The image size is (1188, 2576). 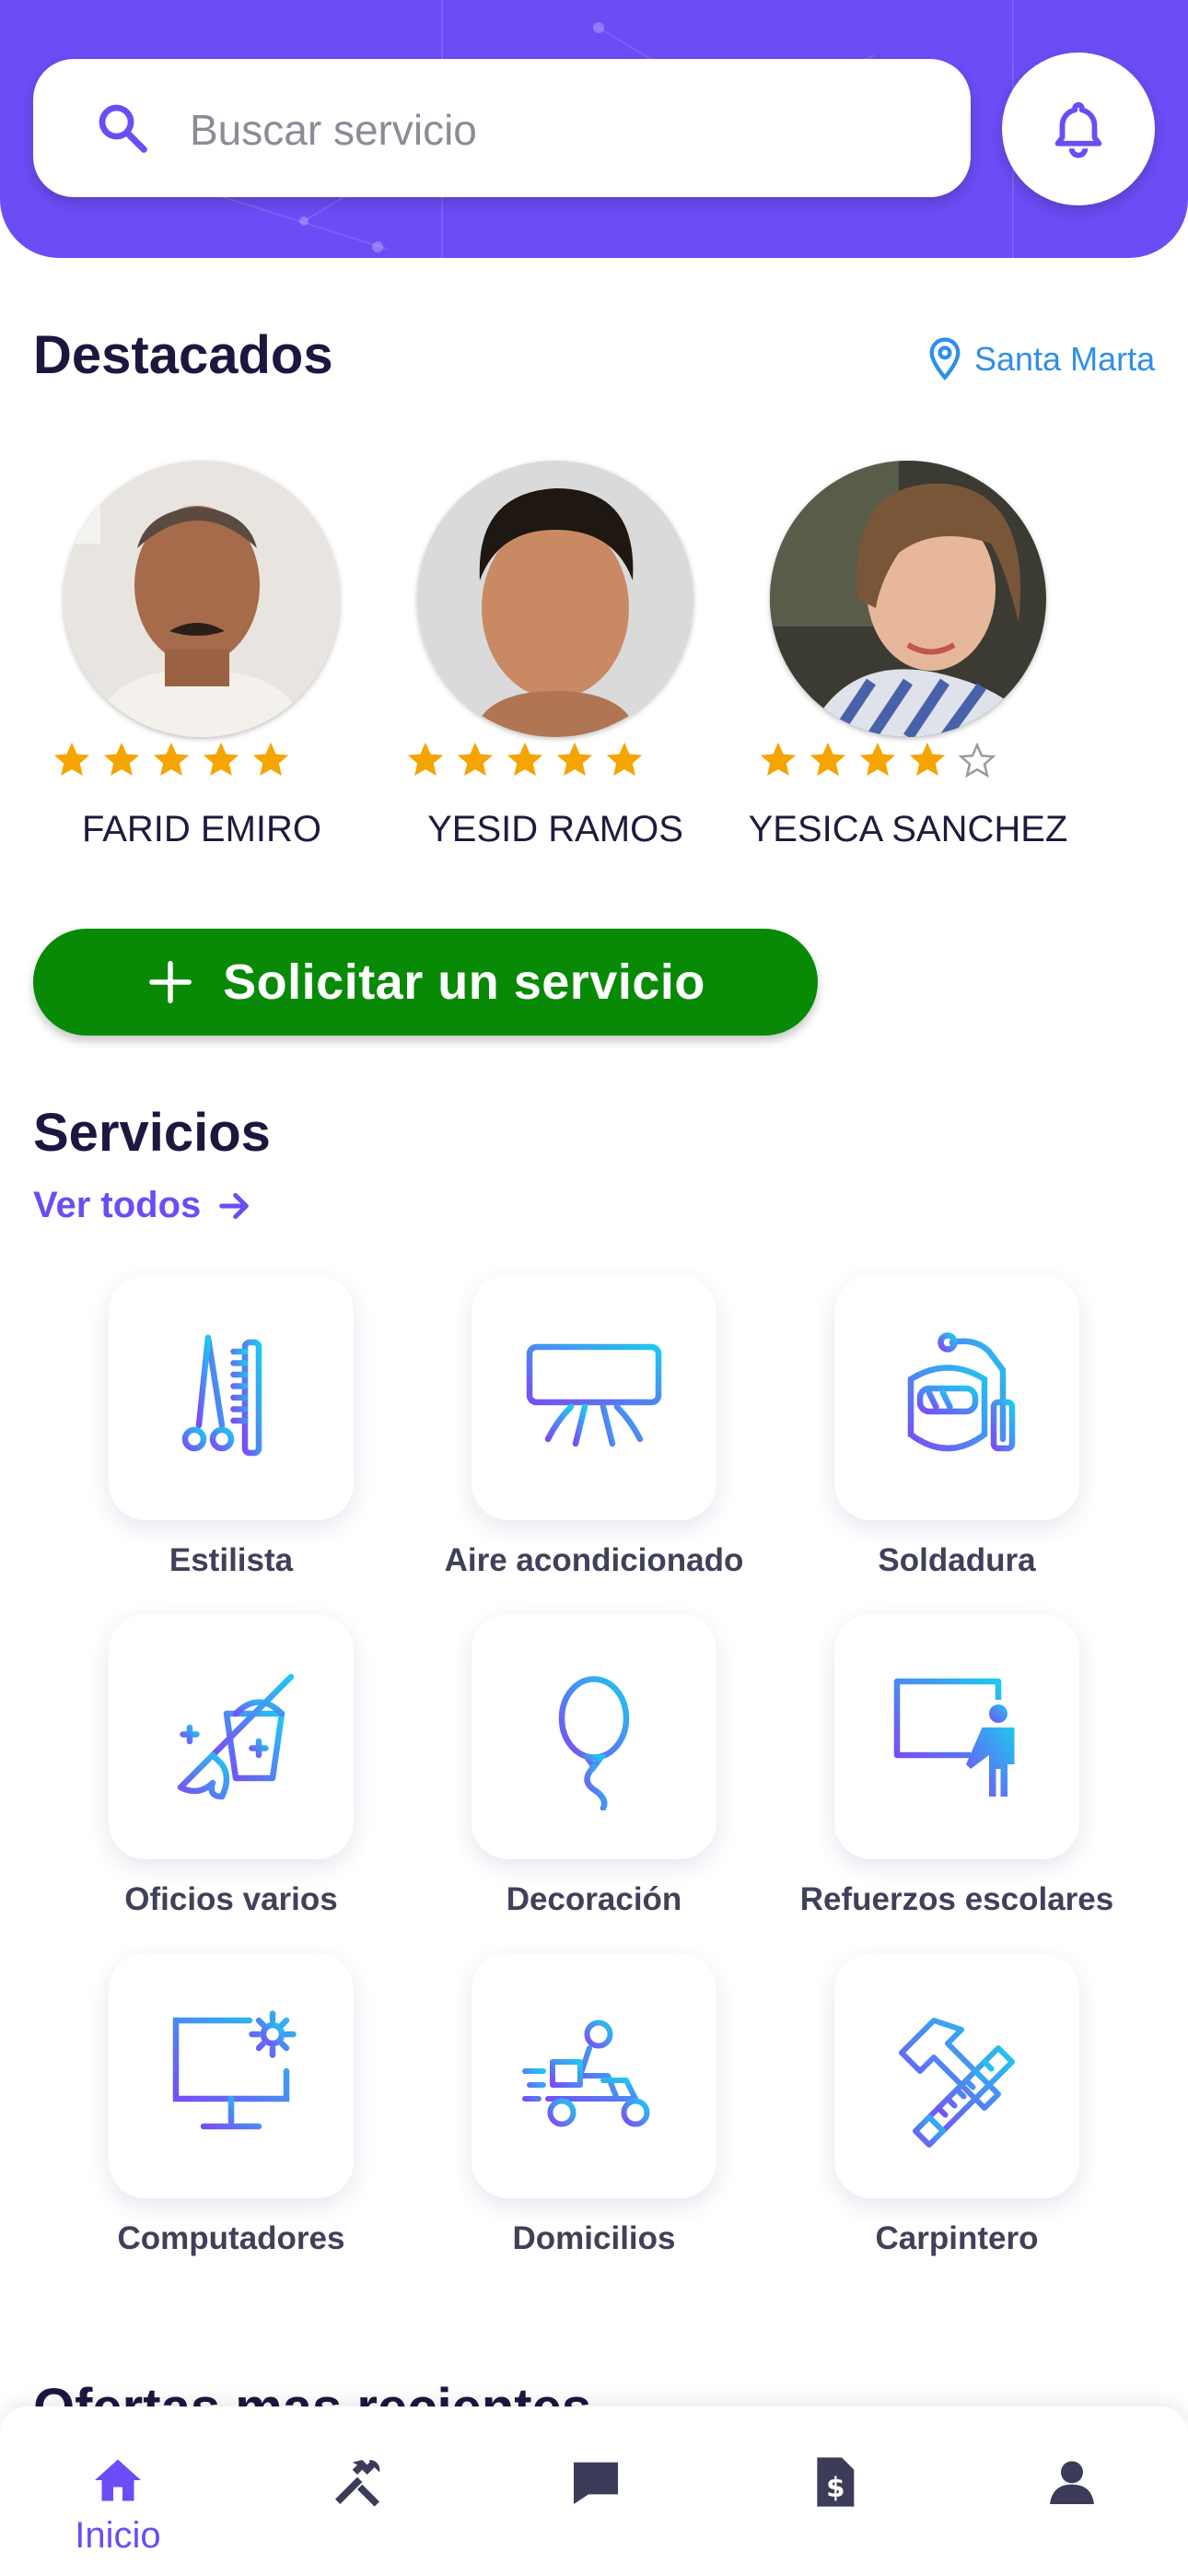 I want to click on service-soldadura: Soldadura, so click(x=945, y=1441).